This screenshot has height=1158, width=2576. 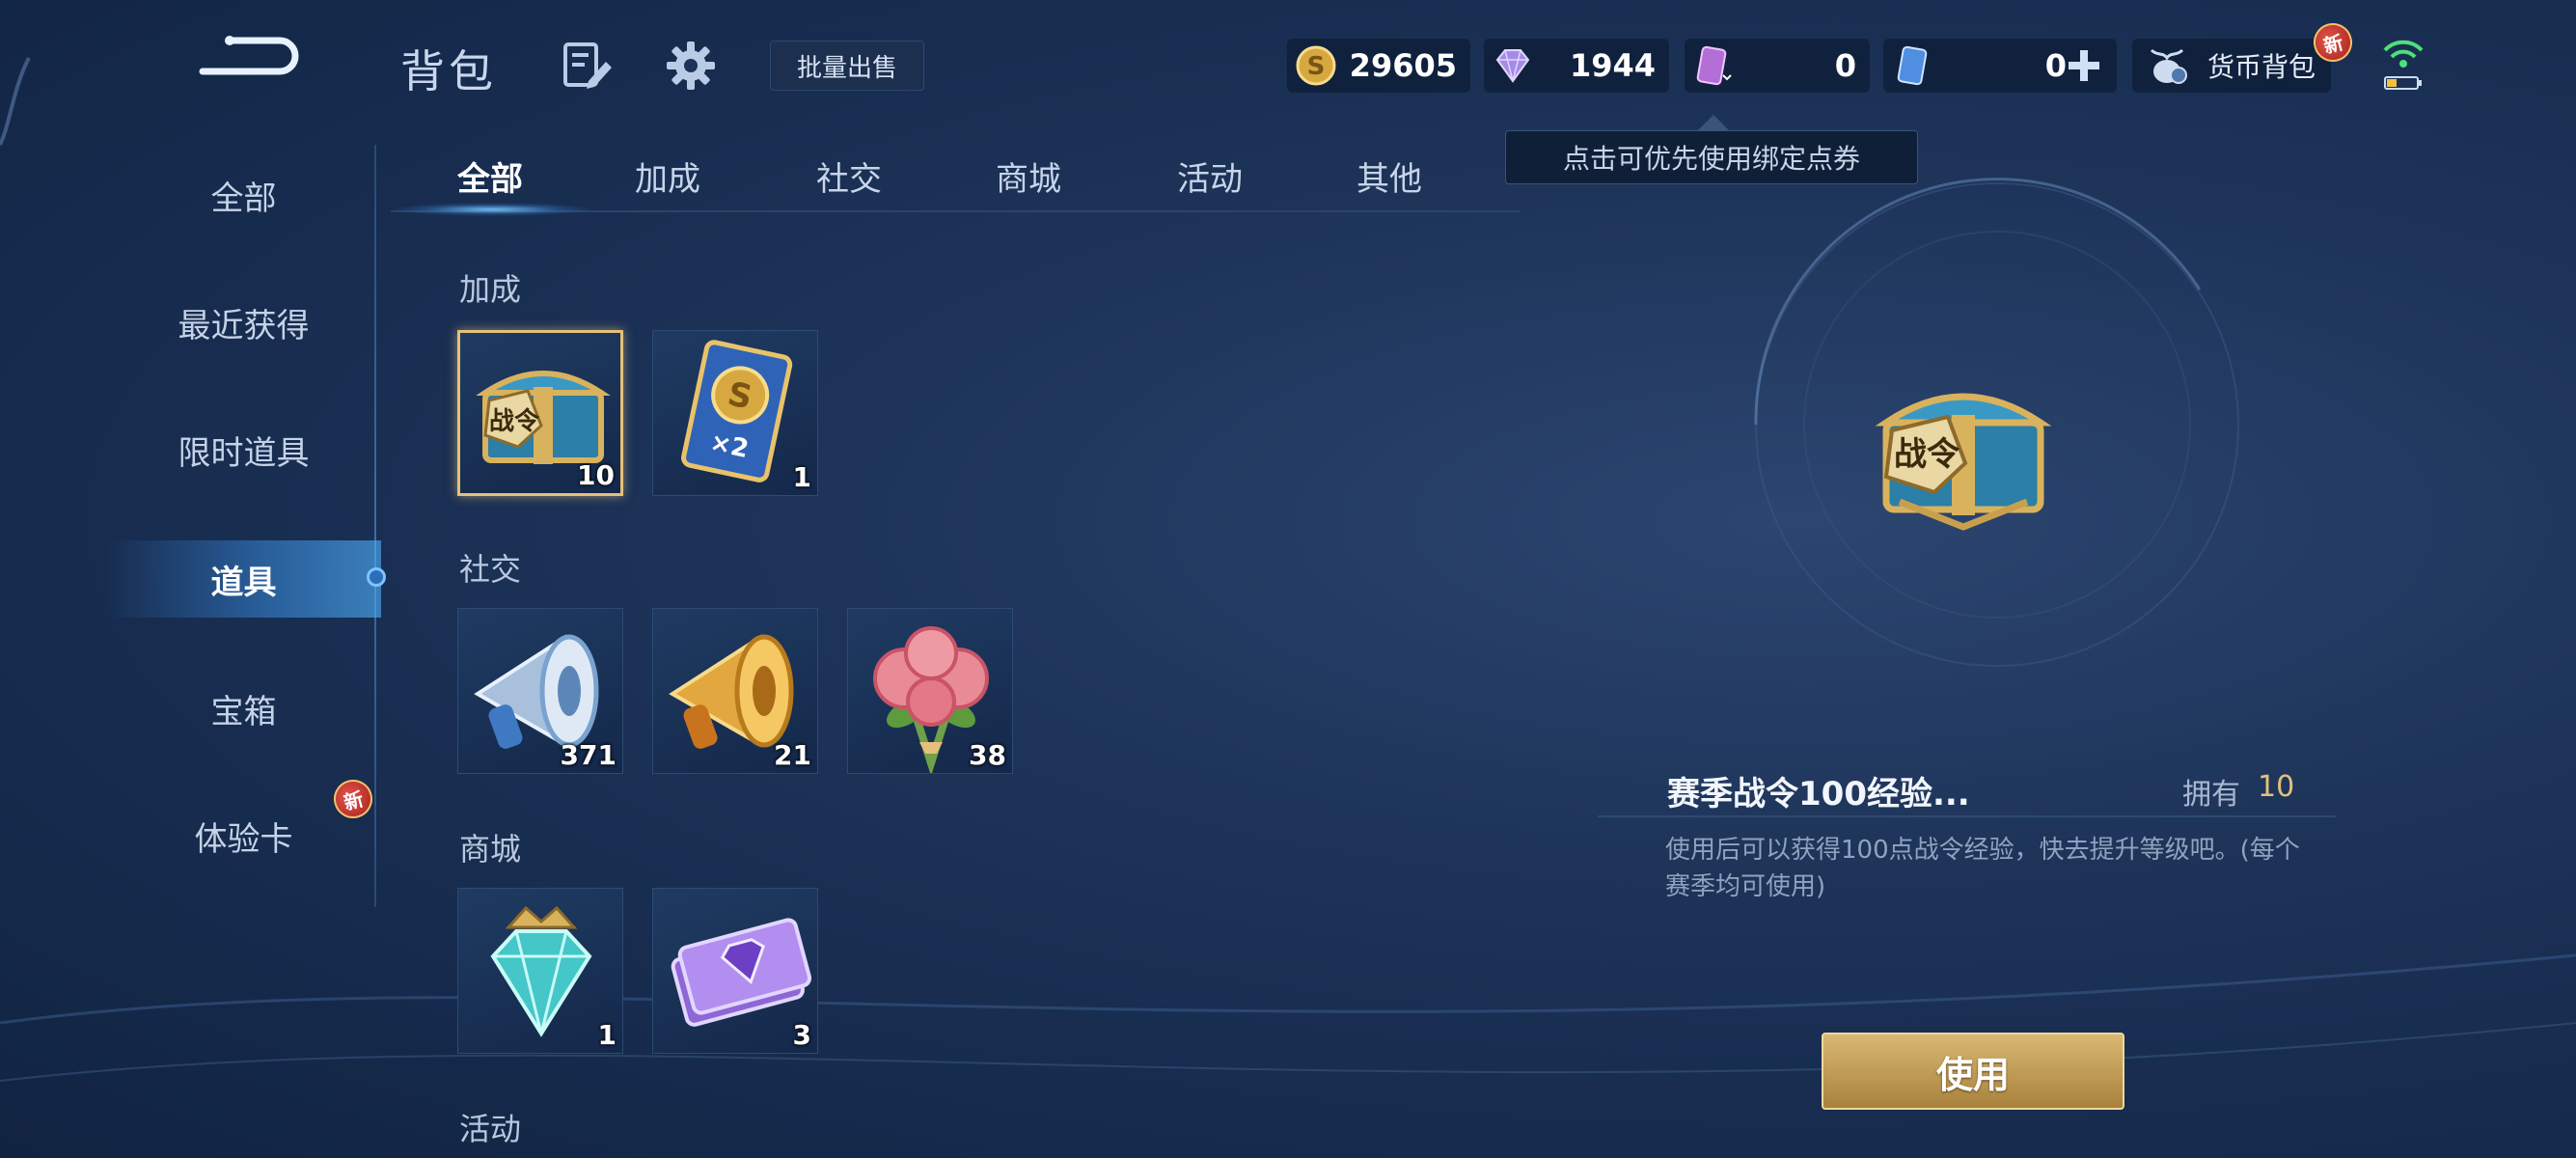 I want to click on item-qty: 371, so click(x=589, y=755).